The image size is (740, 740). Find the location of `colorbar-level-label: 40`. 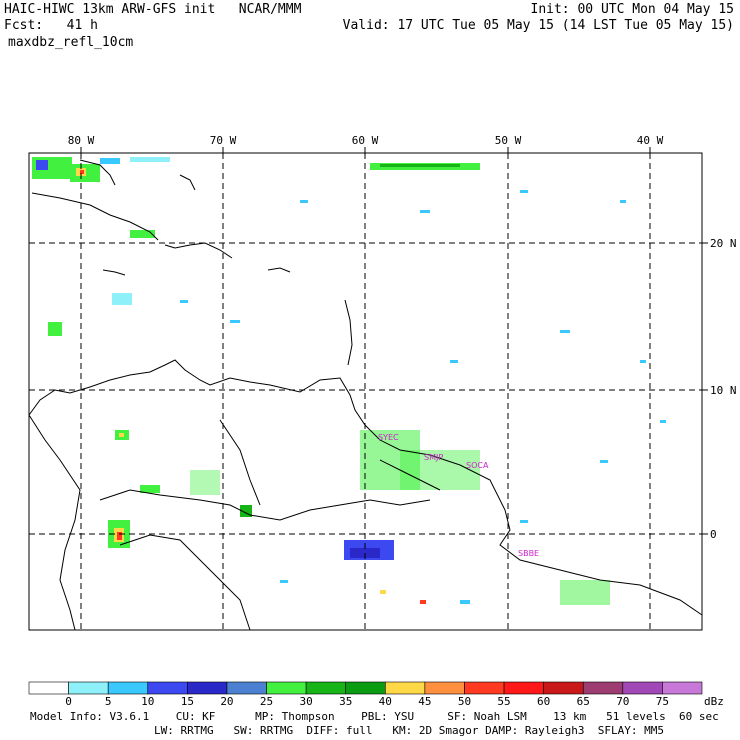

colorbar-level-label: 40 is located at coordinates (385, 701).